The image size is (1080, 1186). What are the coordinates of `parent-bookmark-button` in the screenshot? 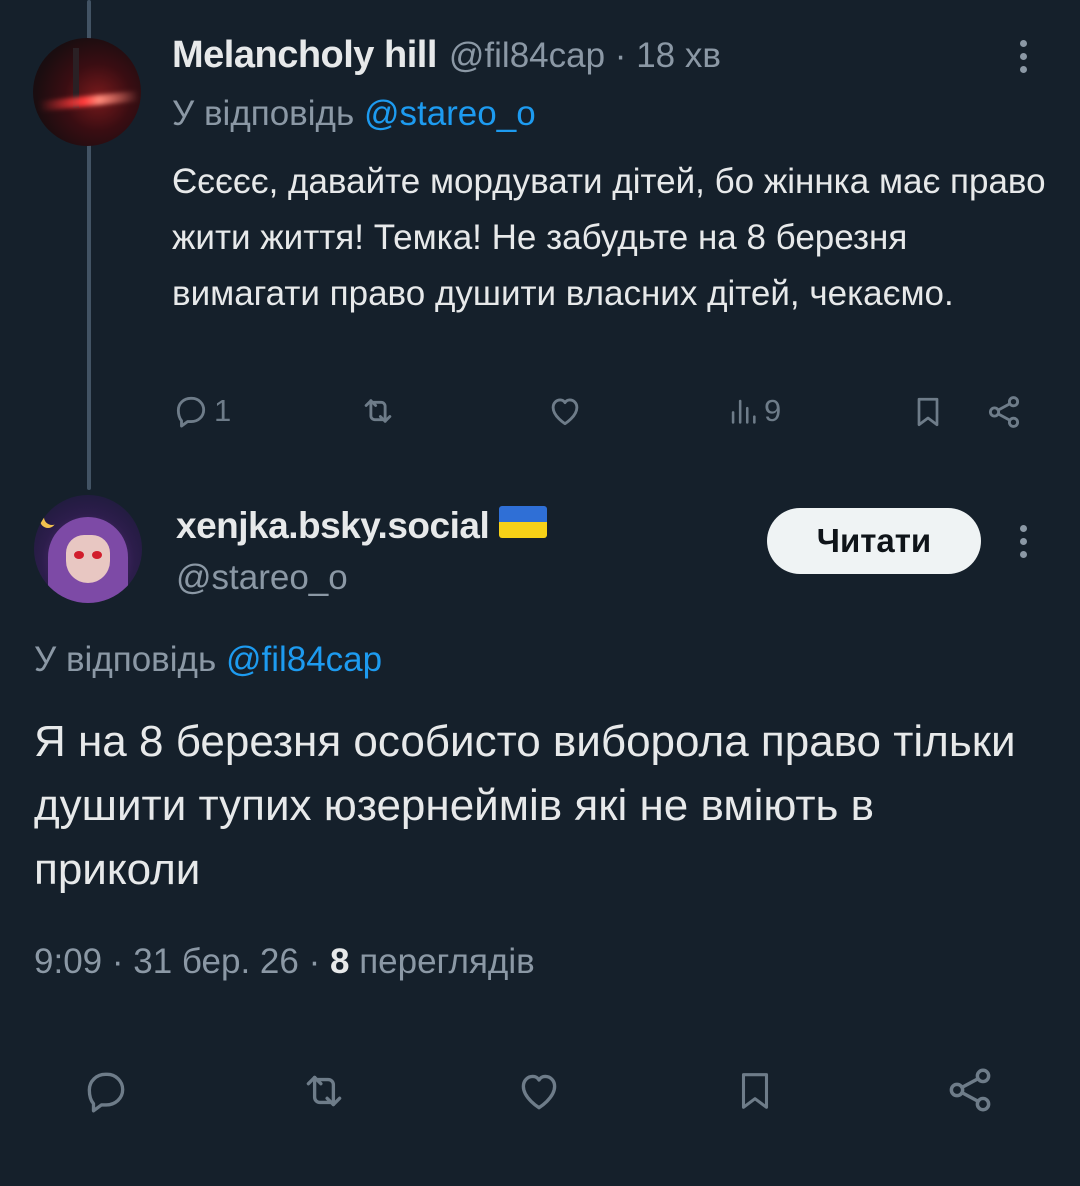 It's located at (928, 412).